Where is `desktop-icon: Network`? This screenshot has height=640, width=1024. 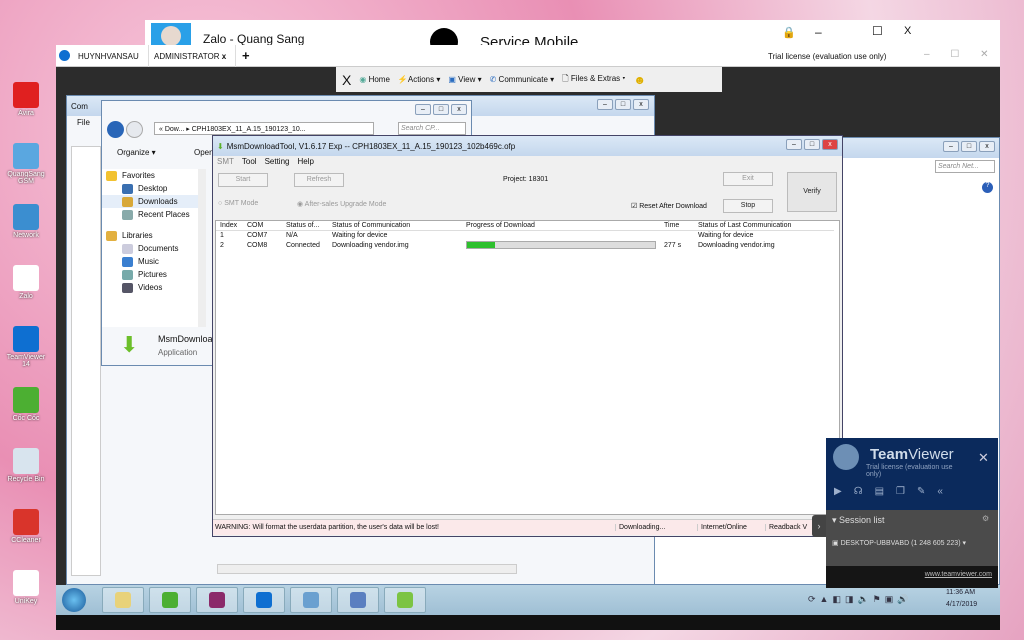
desktop-icon: Network is located at coordinates (26, 221).